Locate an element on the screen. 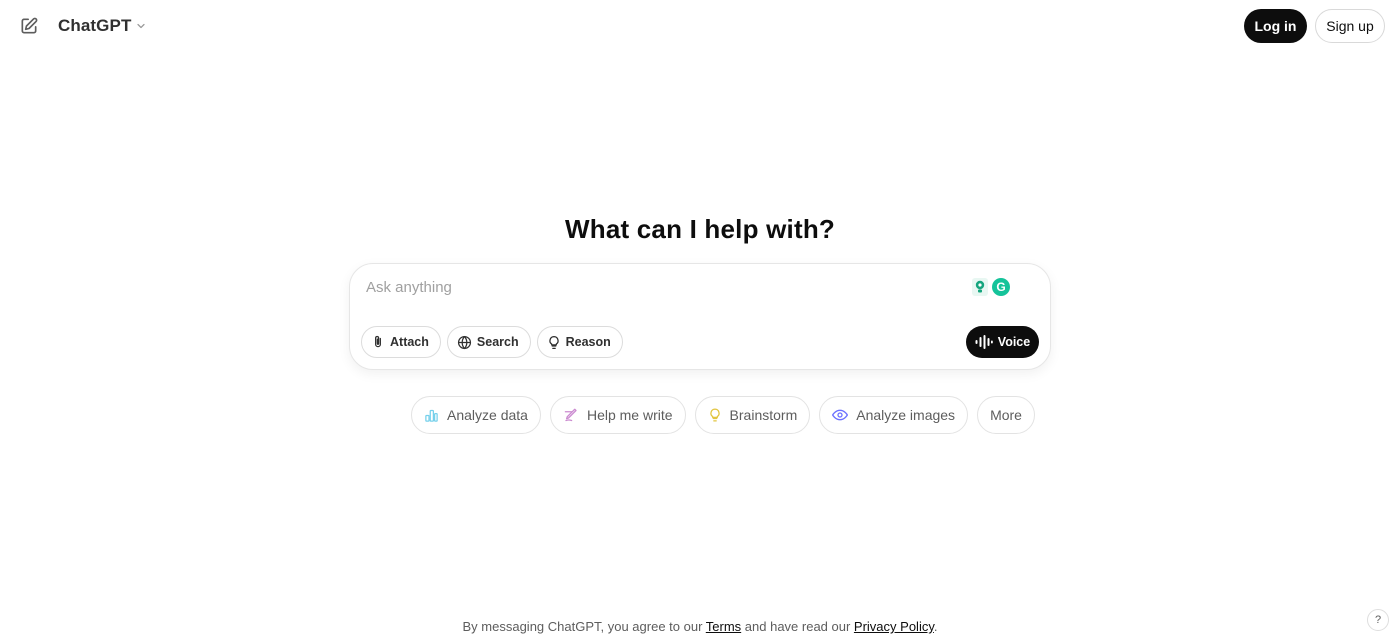 Image resolution: width=1400 pixels, height=641 pixels. model-switcher: ChatGPT is located at coordinates (102, 26).